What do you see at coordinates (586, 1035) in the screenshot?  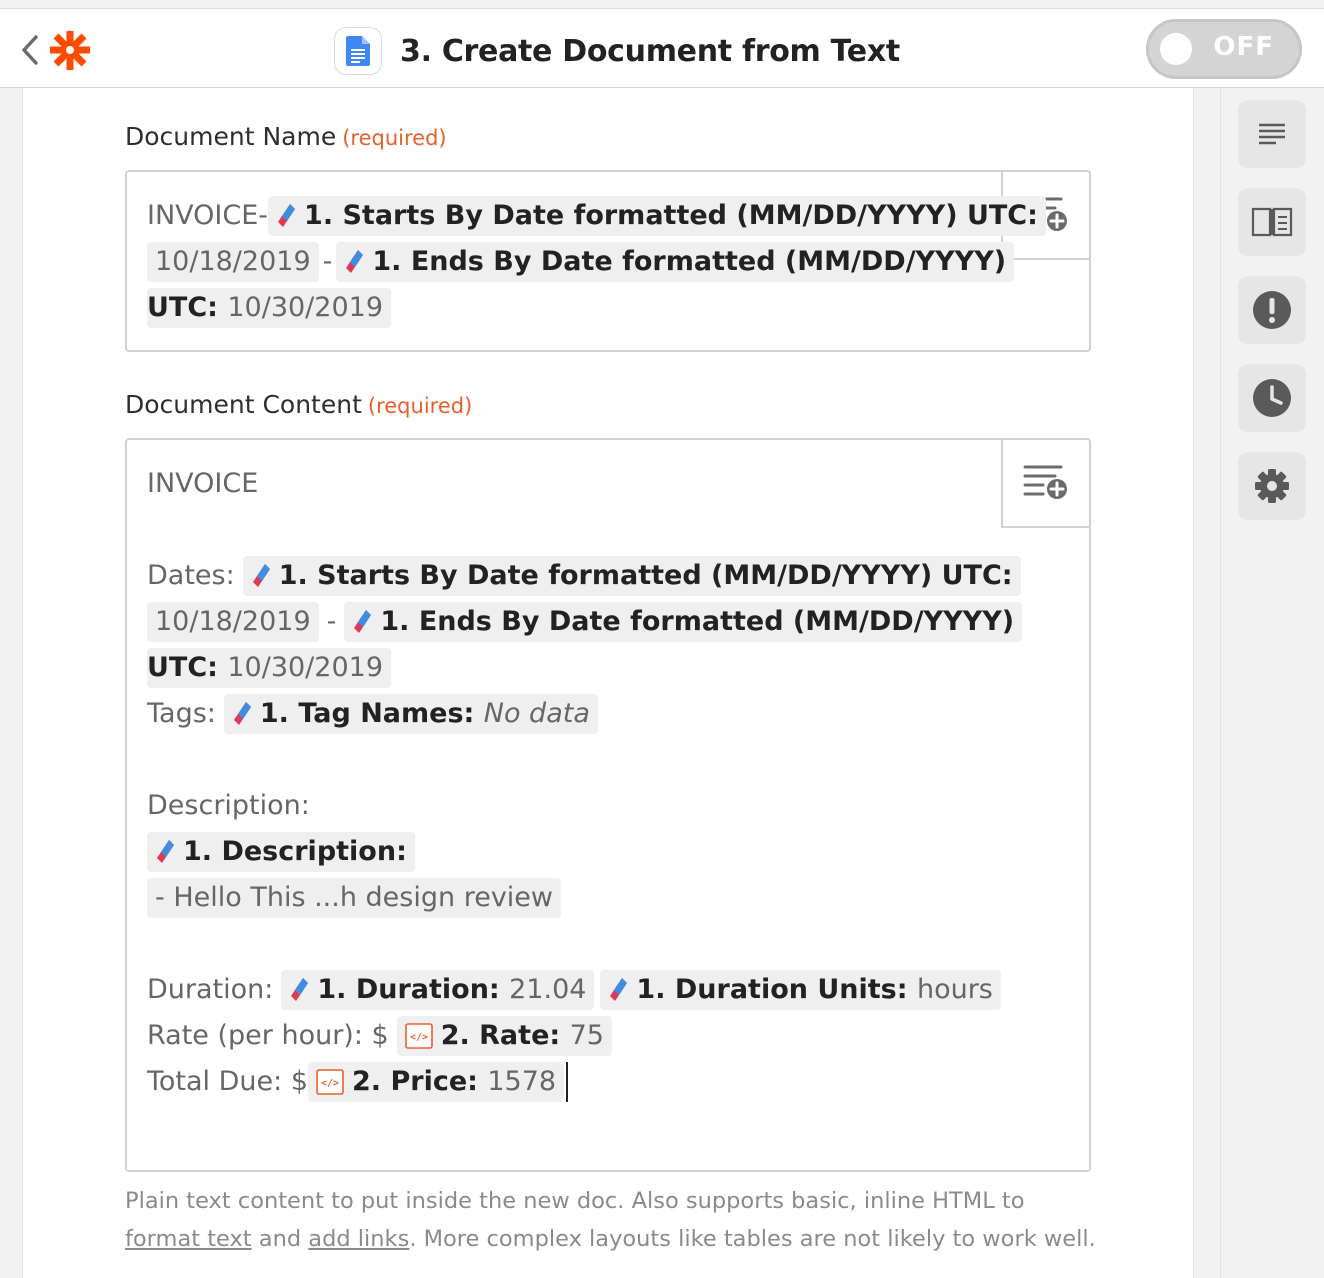 I see `pill-value: 75` at bounding box center [586, 1035].